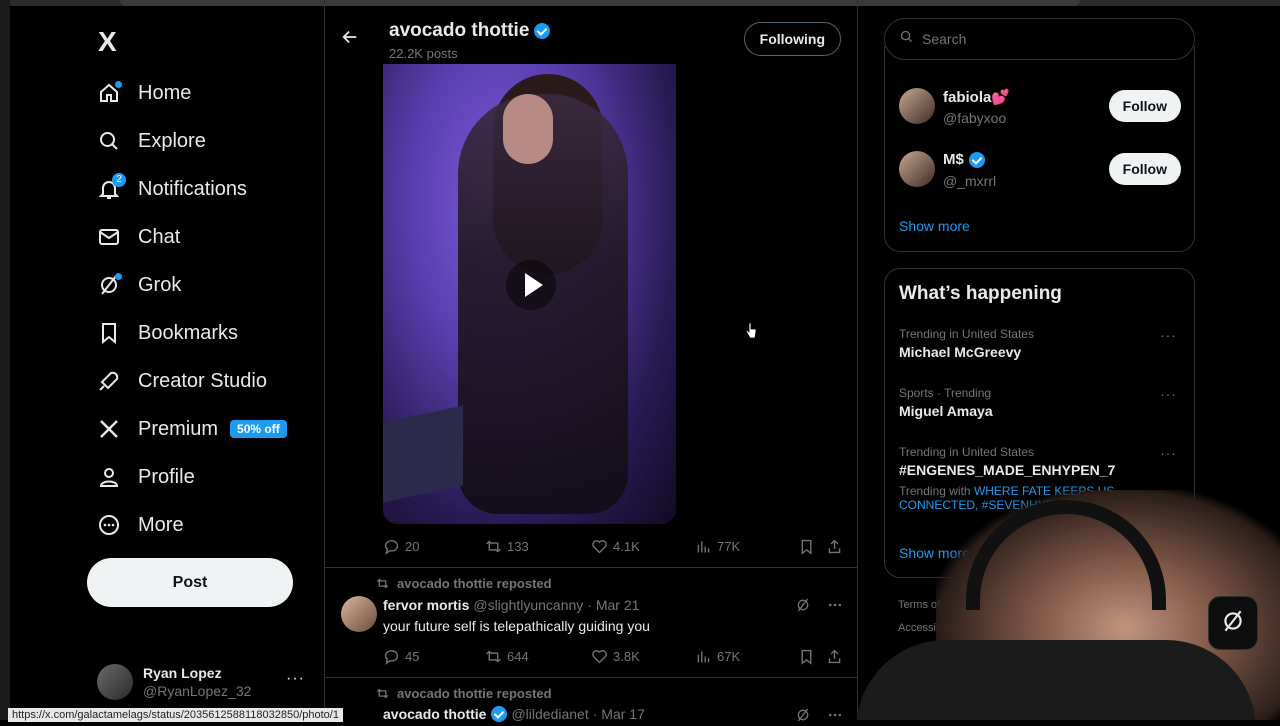 The height and width of the screenshot is (726, 1280). What do you see at coordinates (542, 31) in the screenshot?
I see `verified-badge-icon` at bounding box center [542, 31].